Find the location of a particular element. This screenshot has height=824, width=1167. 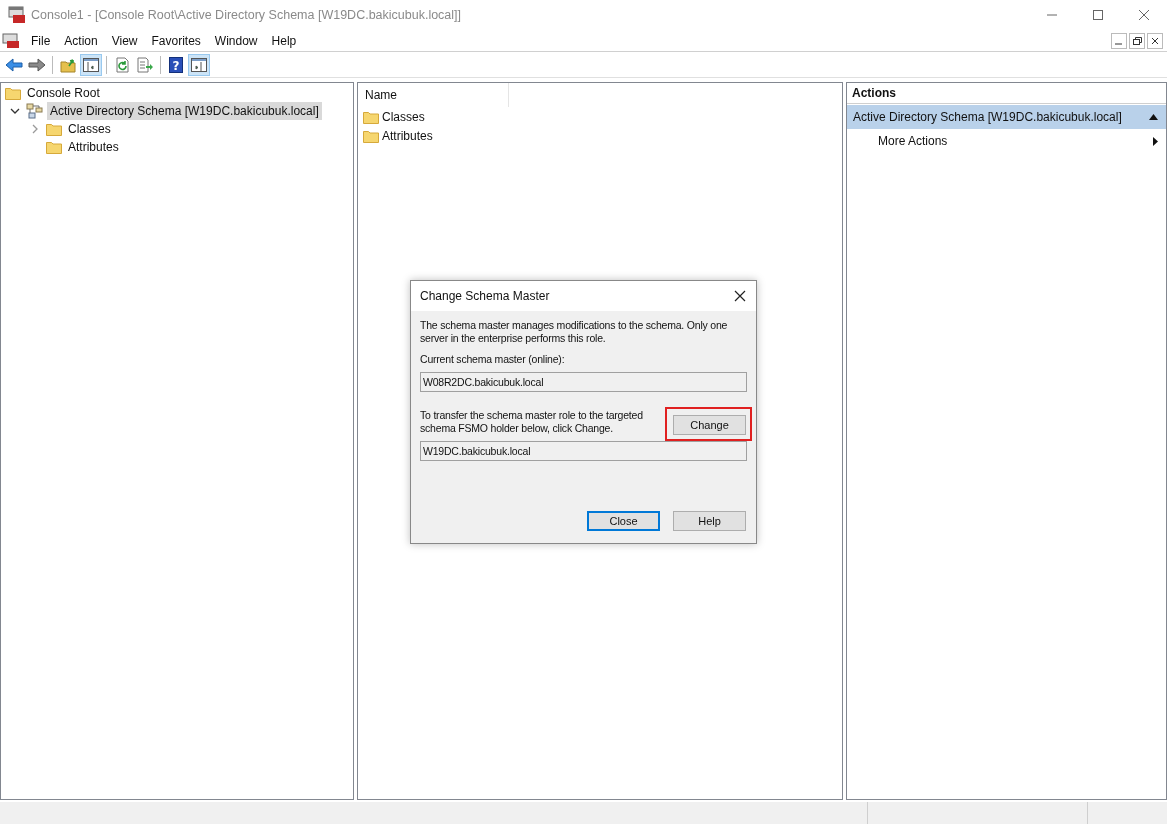

console-app-icon is located at coordinates (17, 15).